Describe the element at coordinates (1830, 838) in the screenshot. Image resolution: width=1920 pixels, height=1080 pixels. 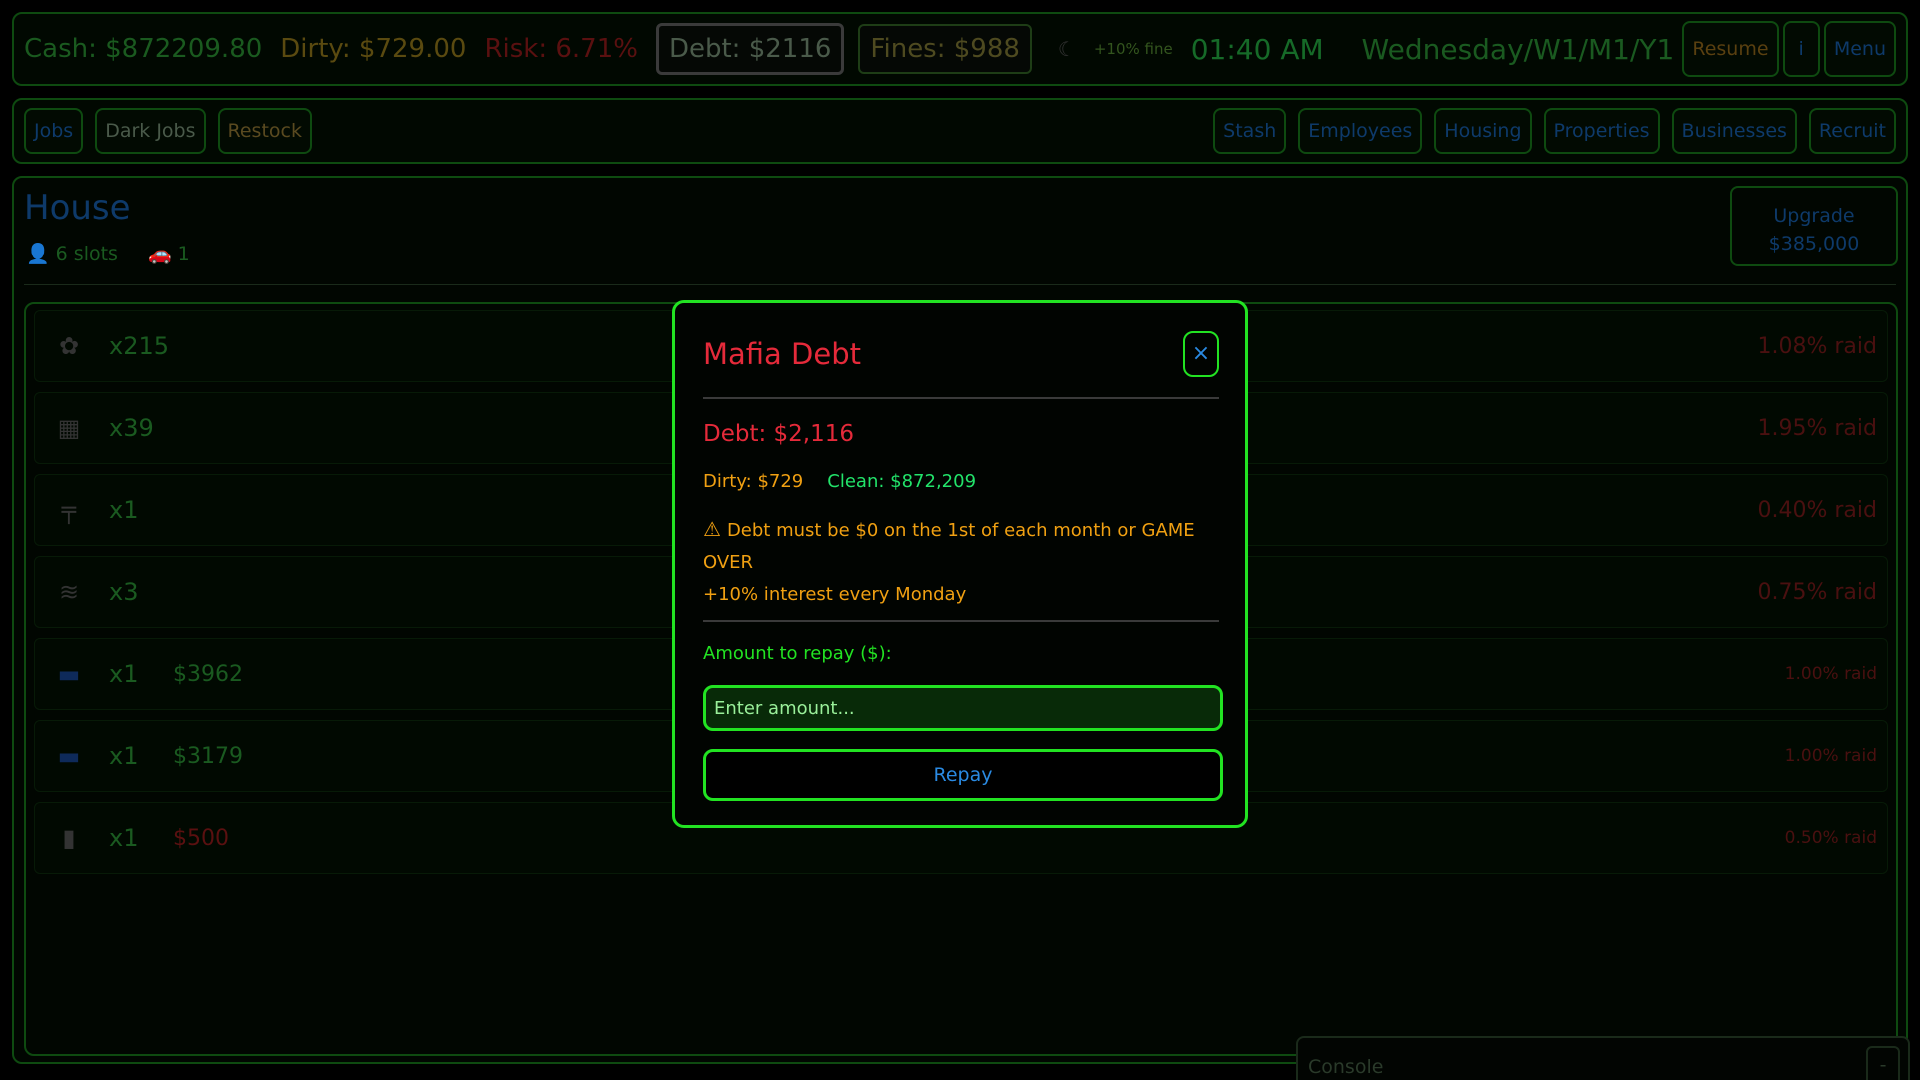
I see `item-raid: 0.50% raid` at that location.